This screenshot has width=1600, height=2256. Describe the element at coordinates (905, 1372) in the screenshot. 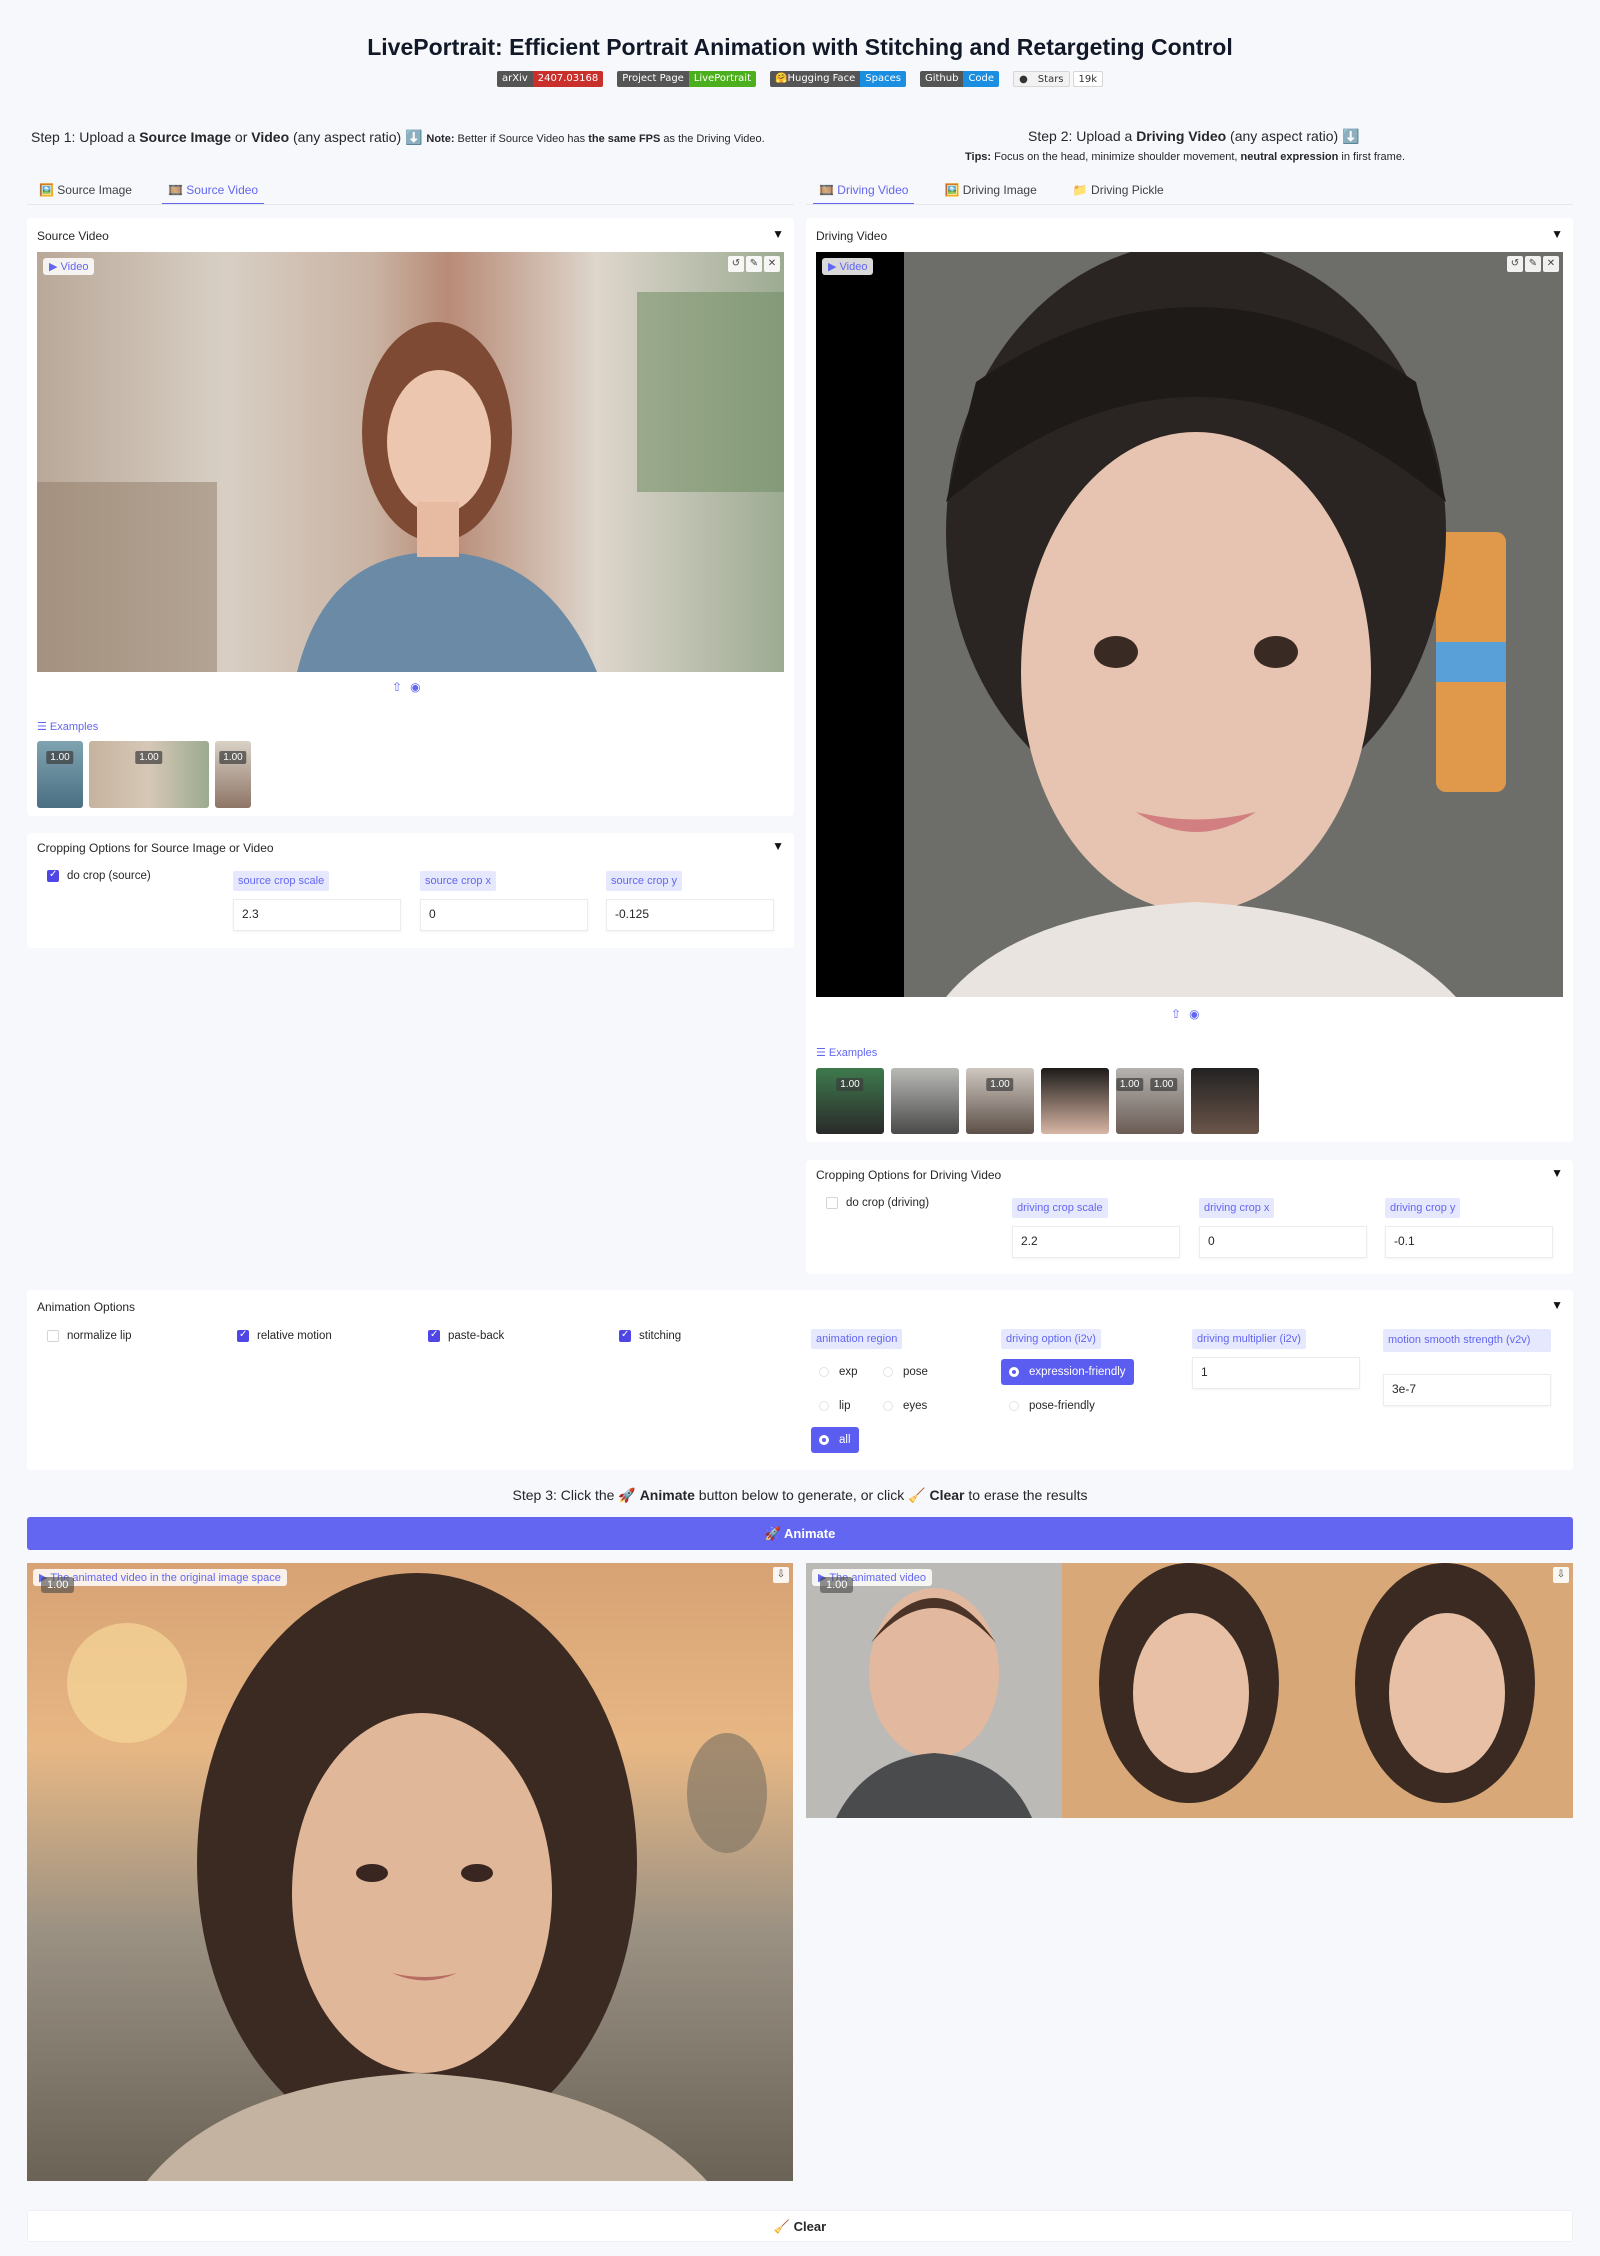

I see `region-pose-radio: pose` at that location.